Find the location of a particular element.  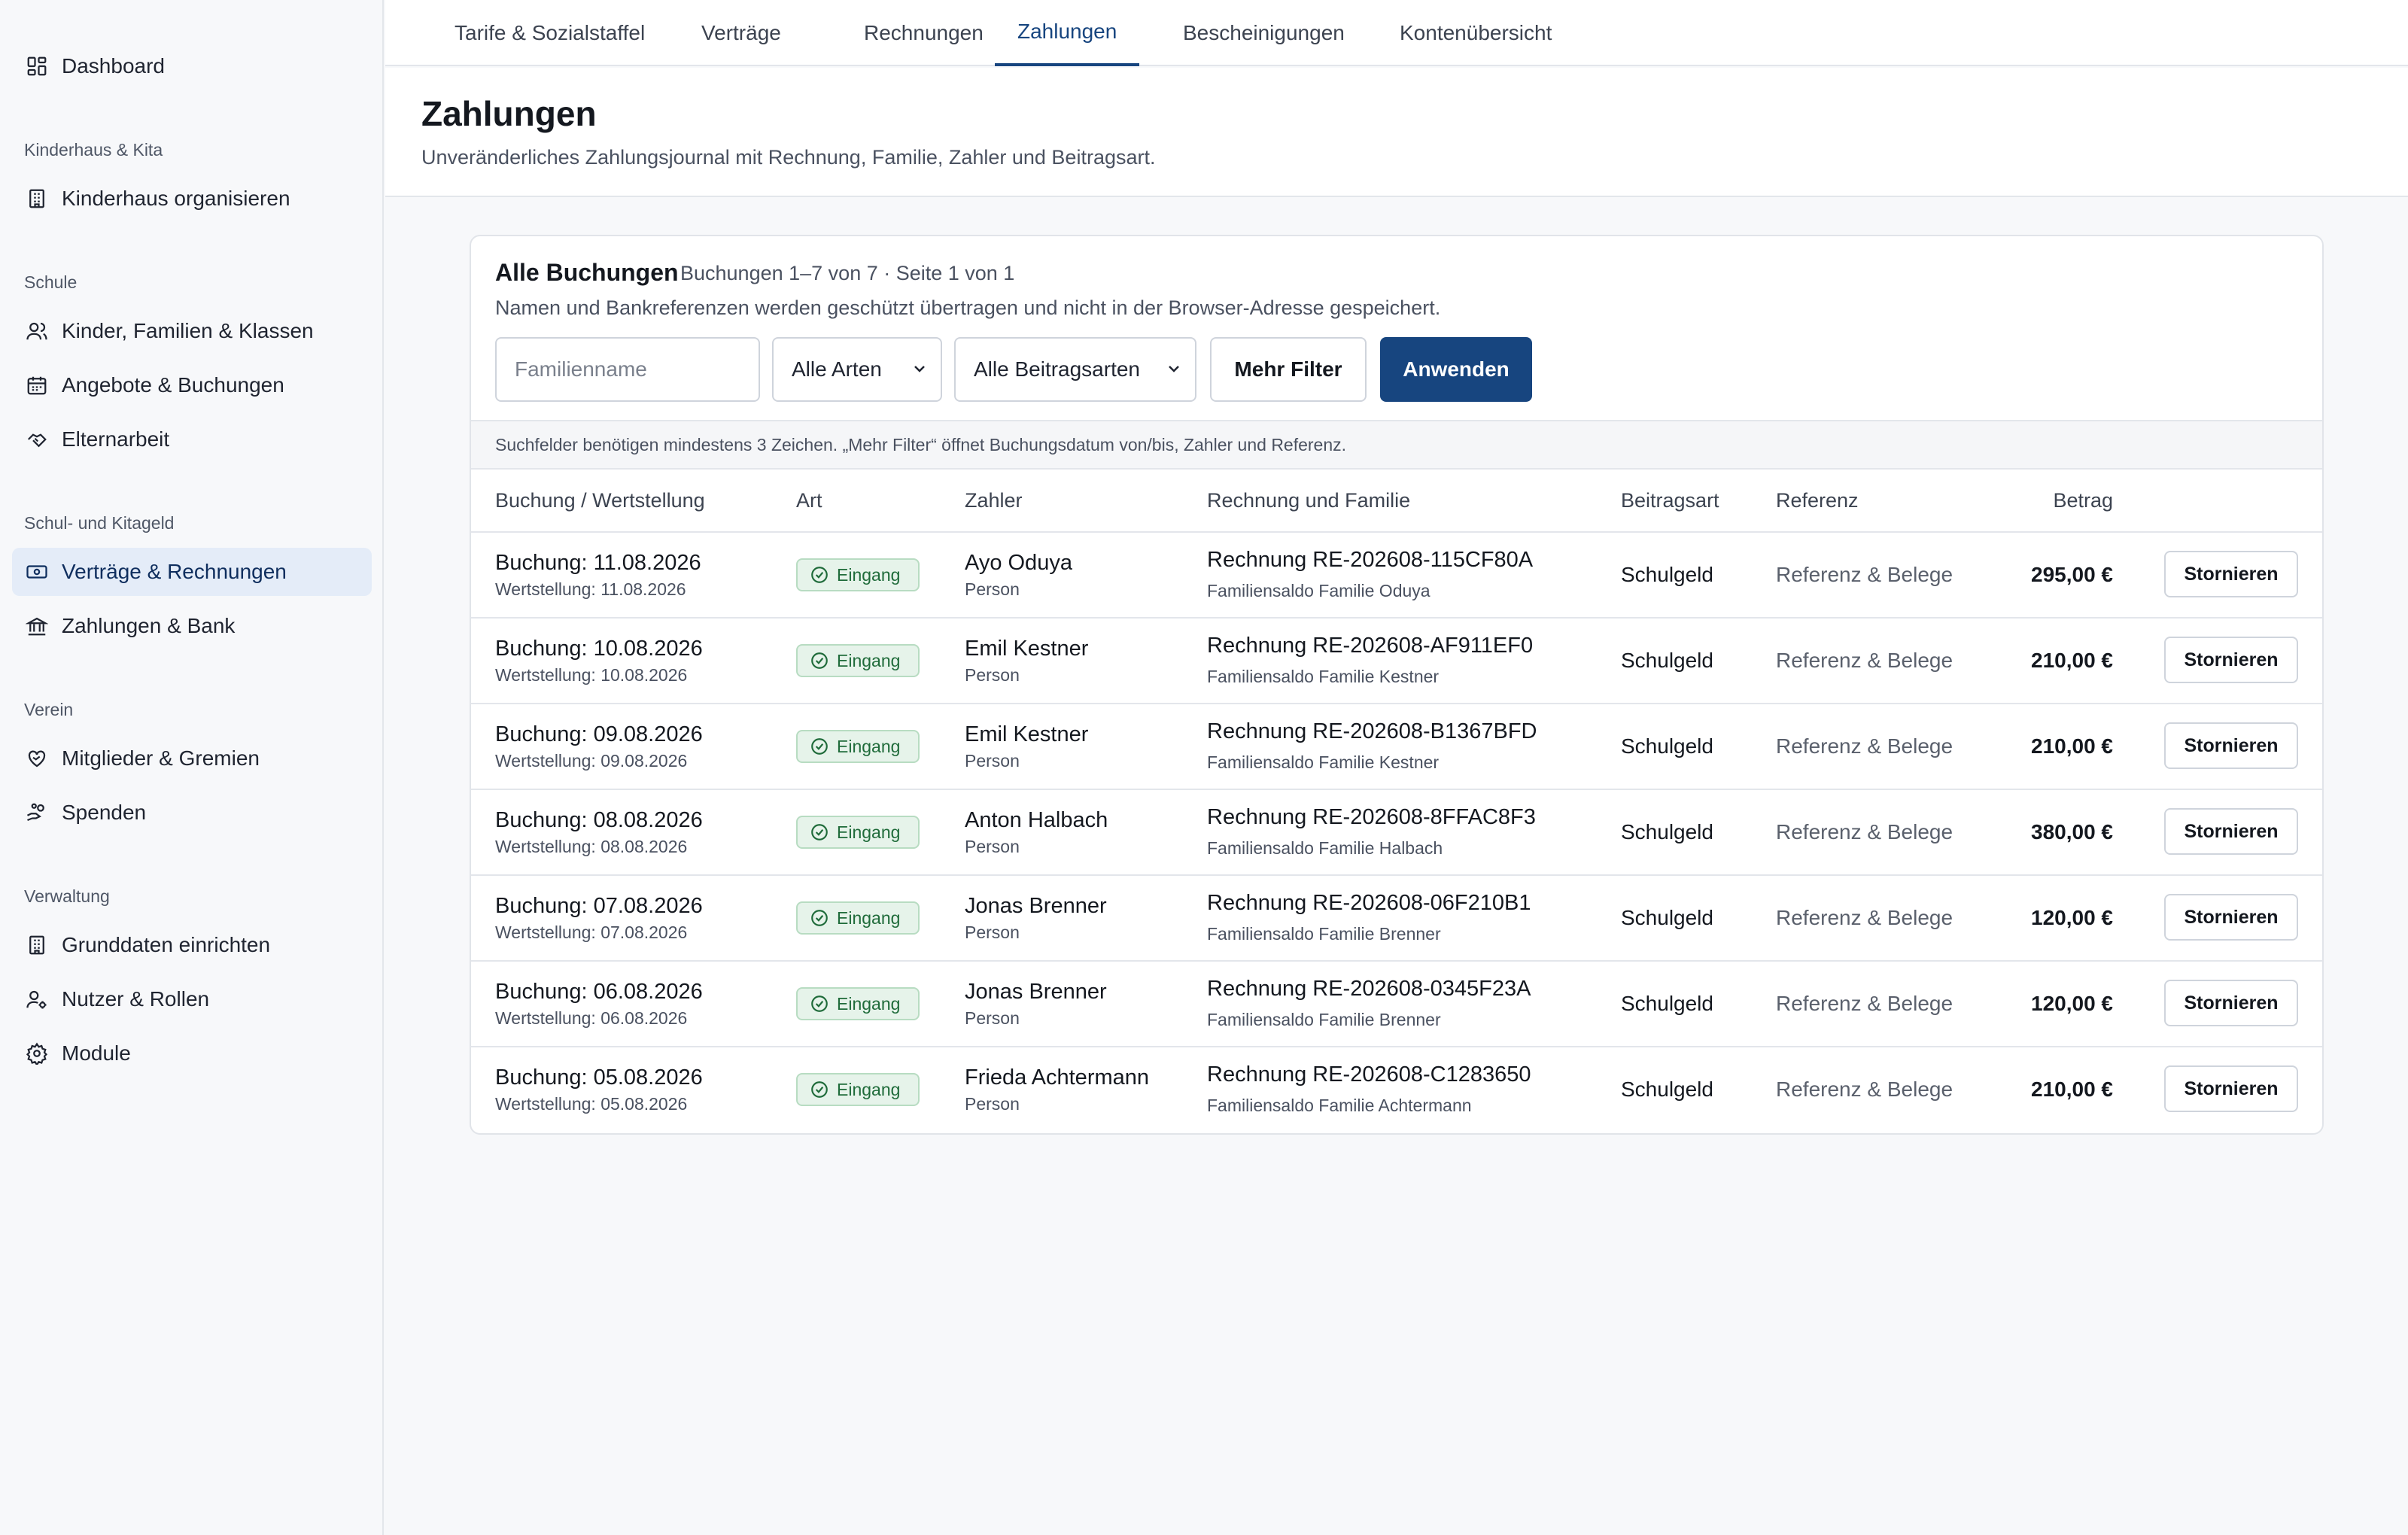

payer-name: Jonas Brenner is located at coordinates (1036, 906).